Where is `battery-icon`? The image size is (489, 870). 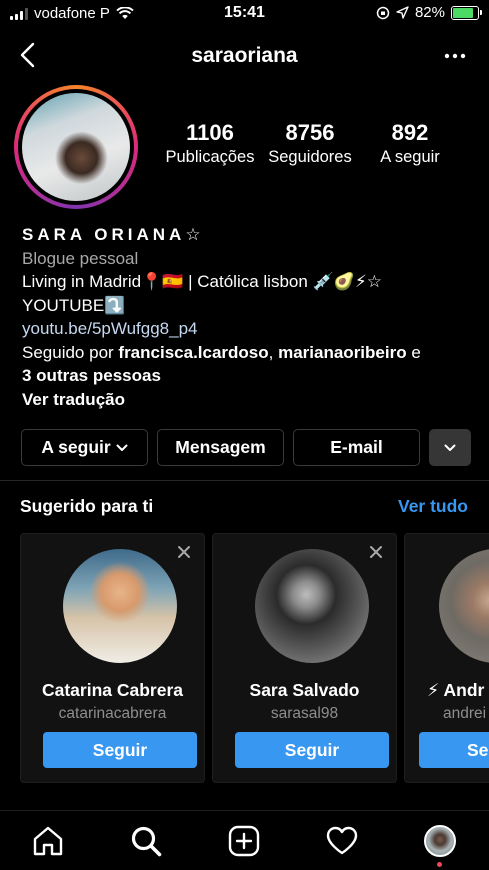
battery-icon is located at coordinates (466, 12).